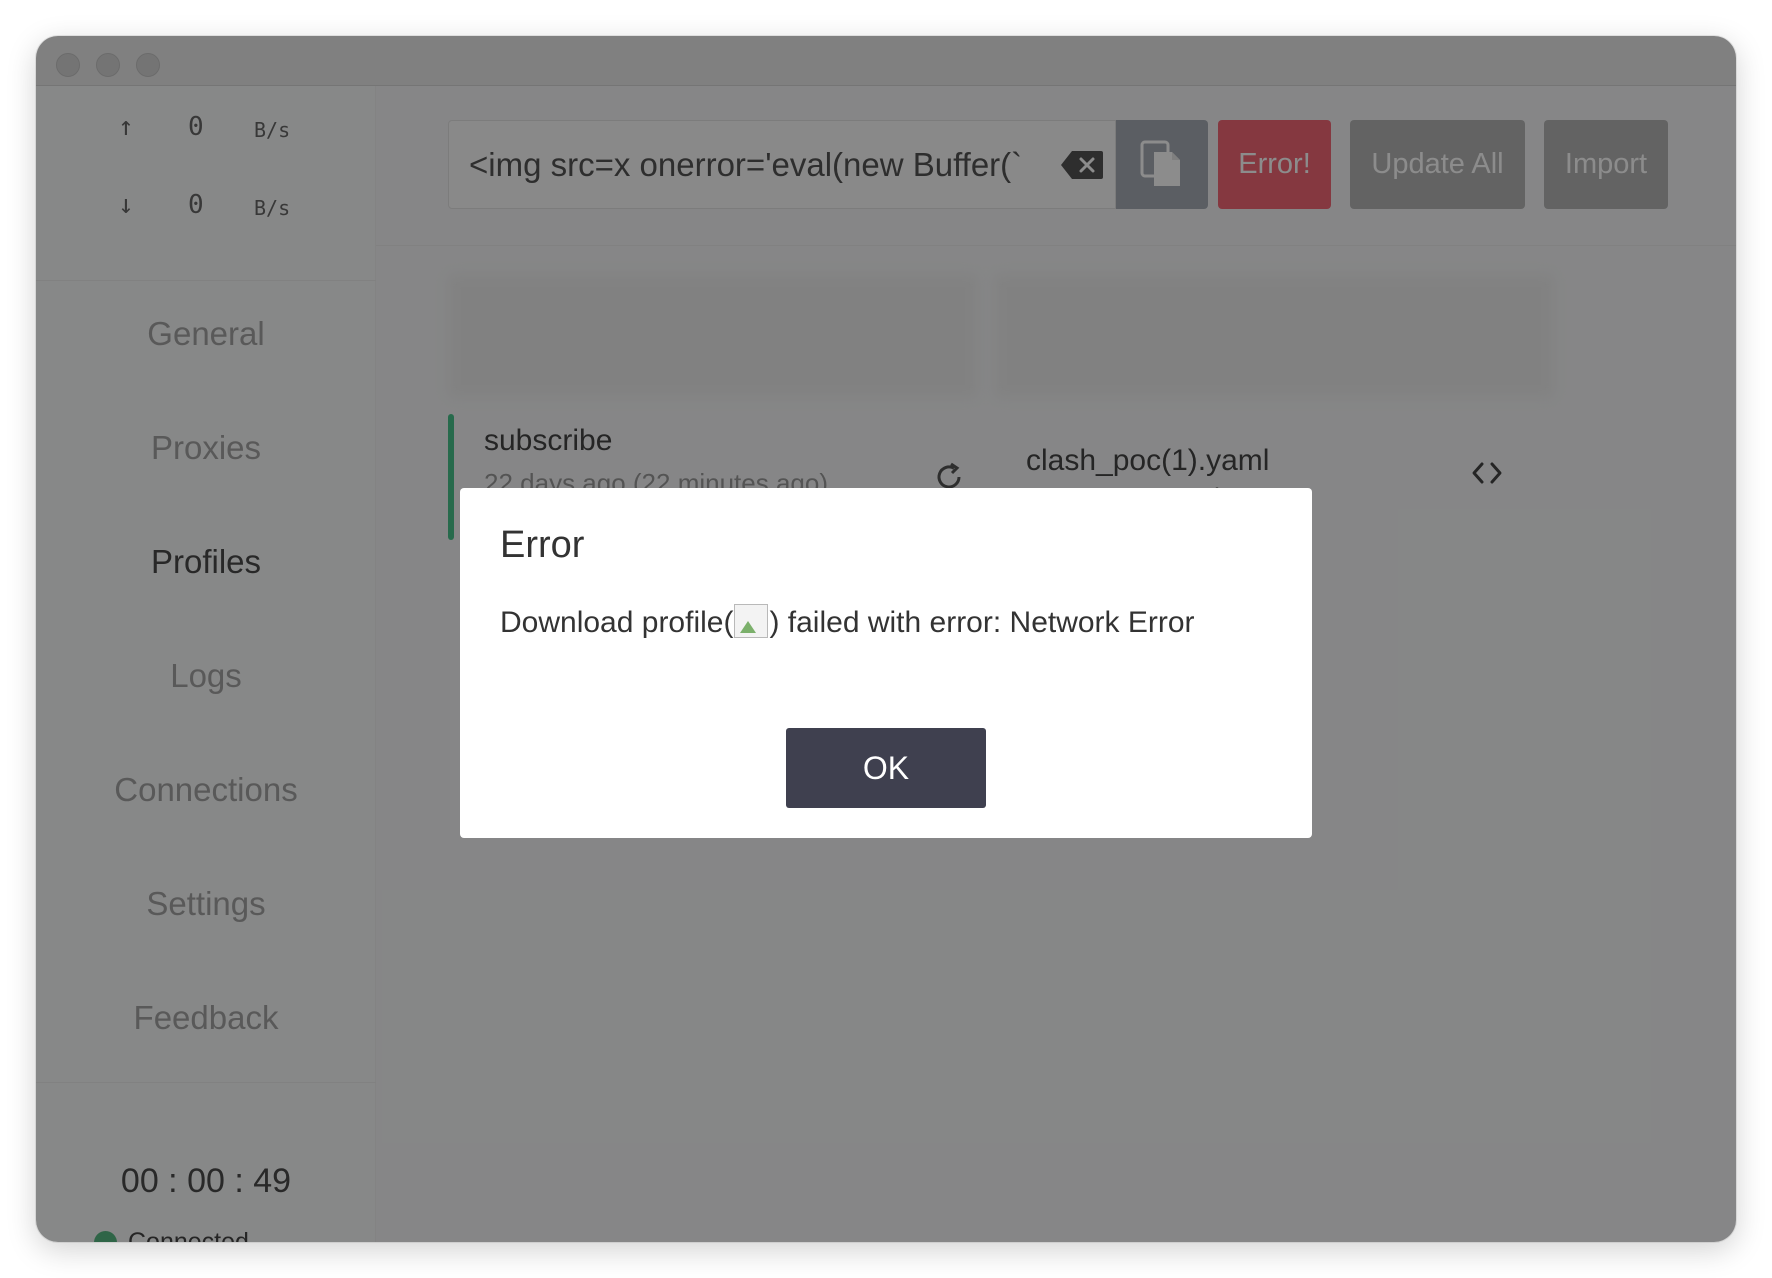 This screenshot has height=1278, width=1772. I want to click on dialog-message-start: Download profile(, so click(617, 622).